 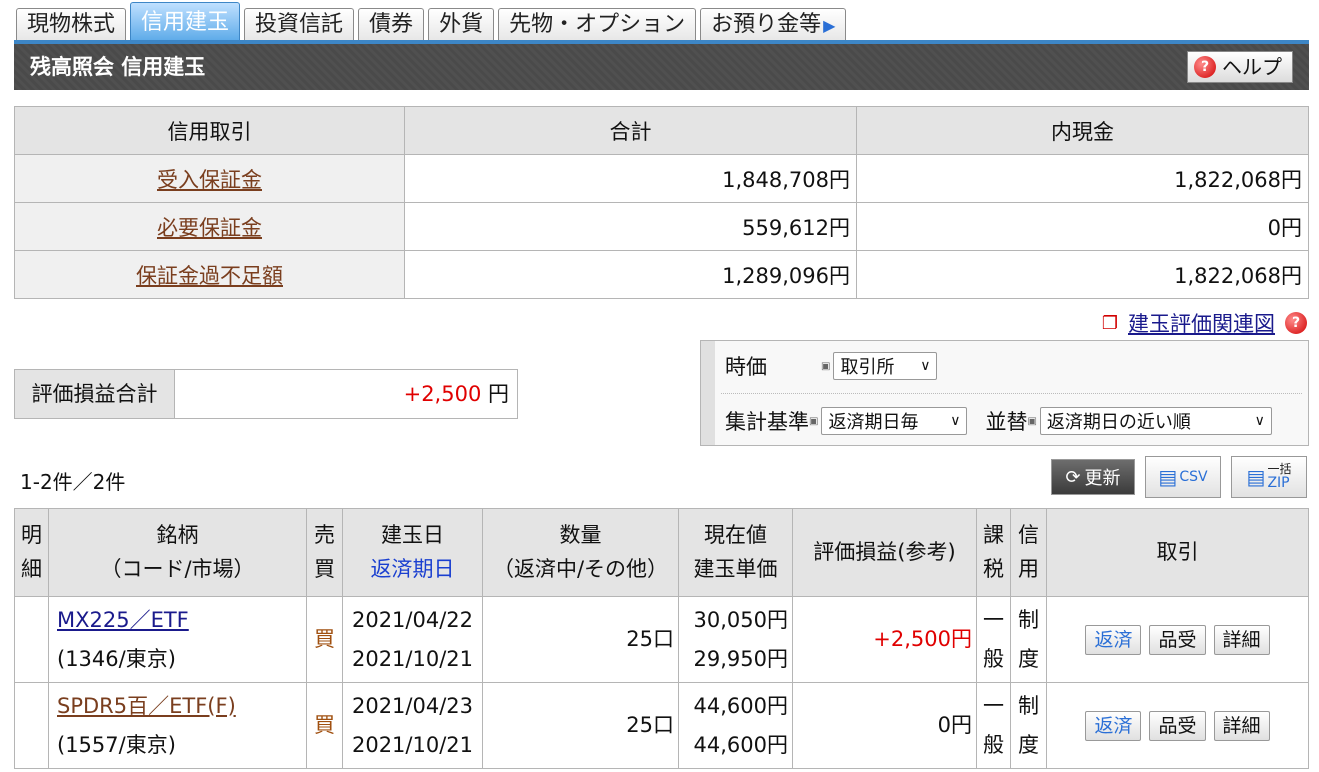 I want to click on security-name-link: MX225／ETF, so click(x=123, y=620).